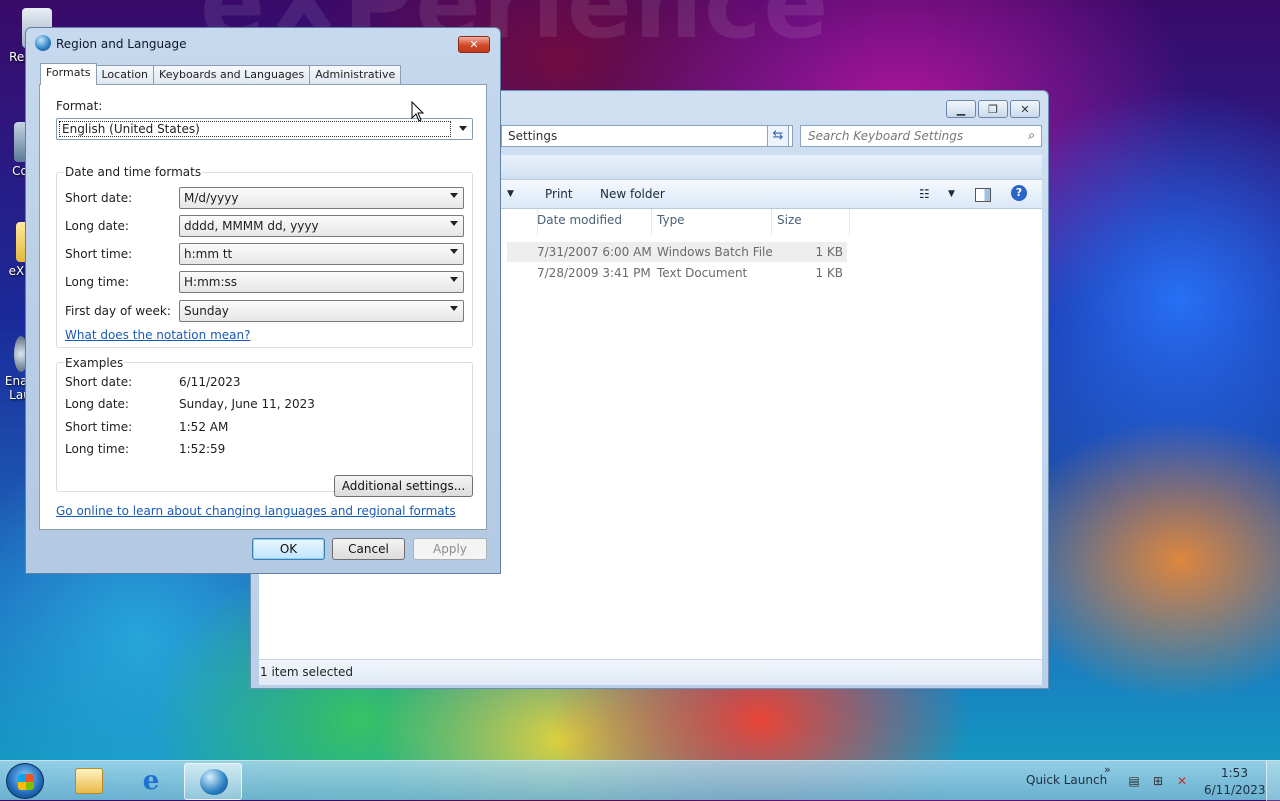  What do you see at coordinates (1019, 193) in the screenshot?
I see `help-icon: ?` at bounding box center [1019, 193].